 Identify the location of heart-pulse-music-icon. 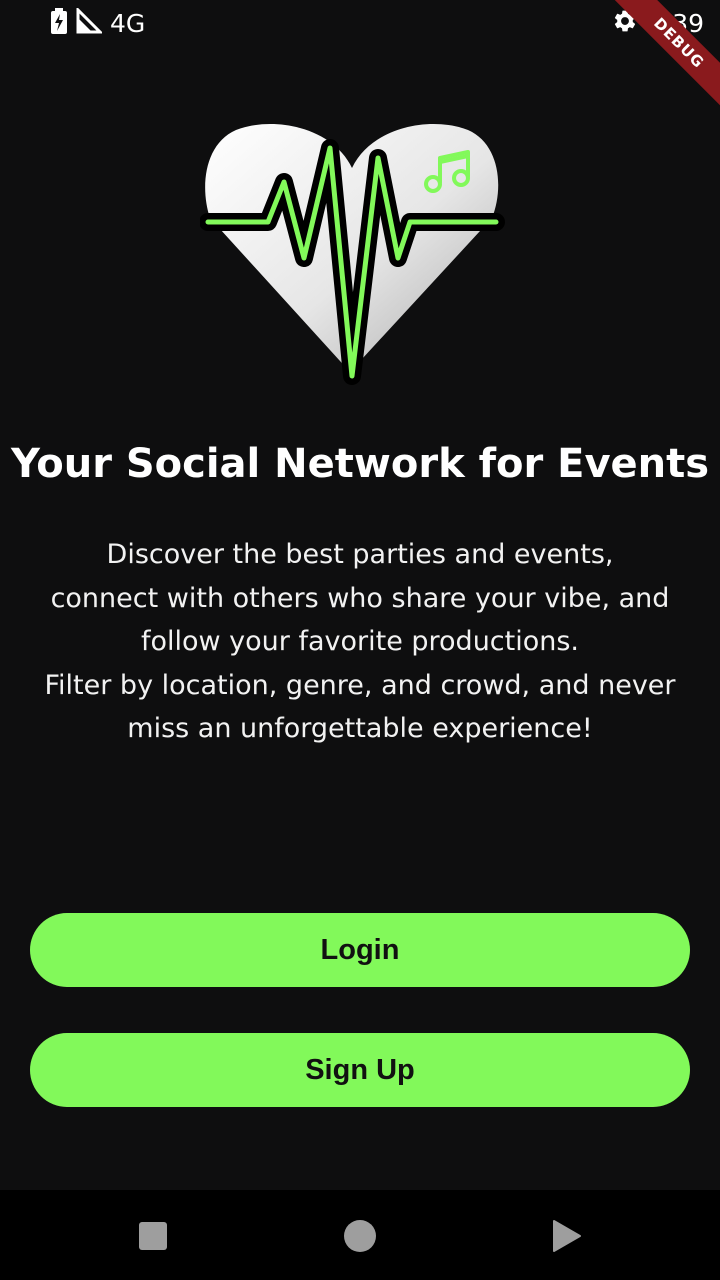
(352, 254).